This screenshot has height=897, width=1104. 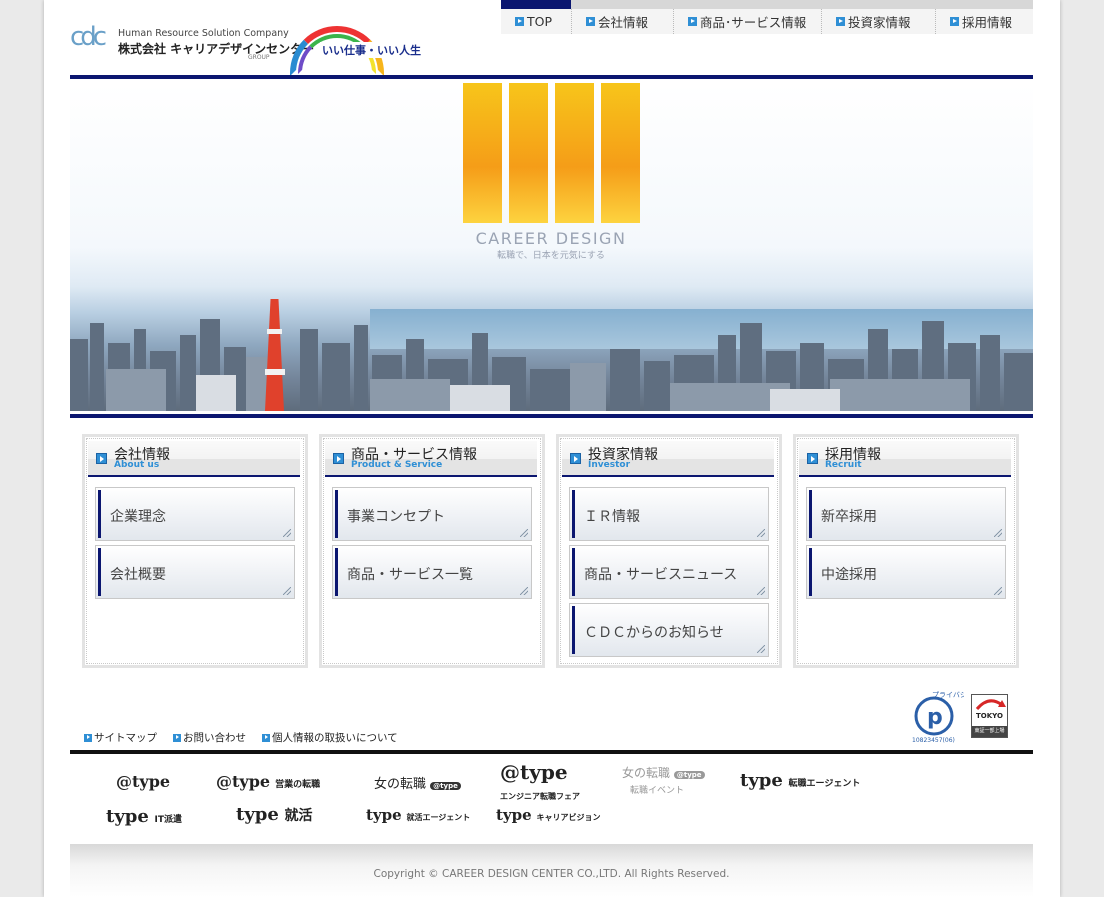 What do you see at coordinates (669, 514) in the screenshot?
I see `button-ir-info: ＩＲ情報` at bounding box center [669, 514].